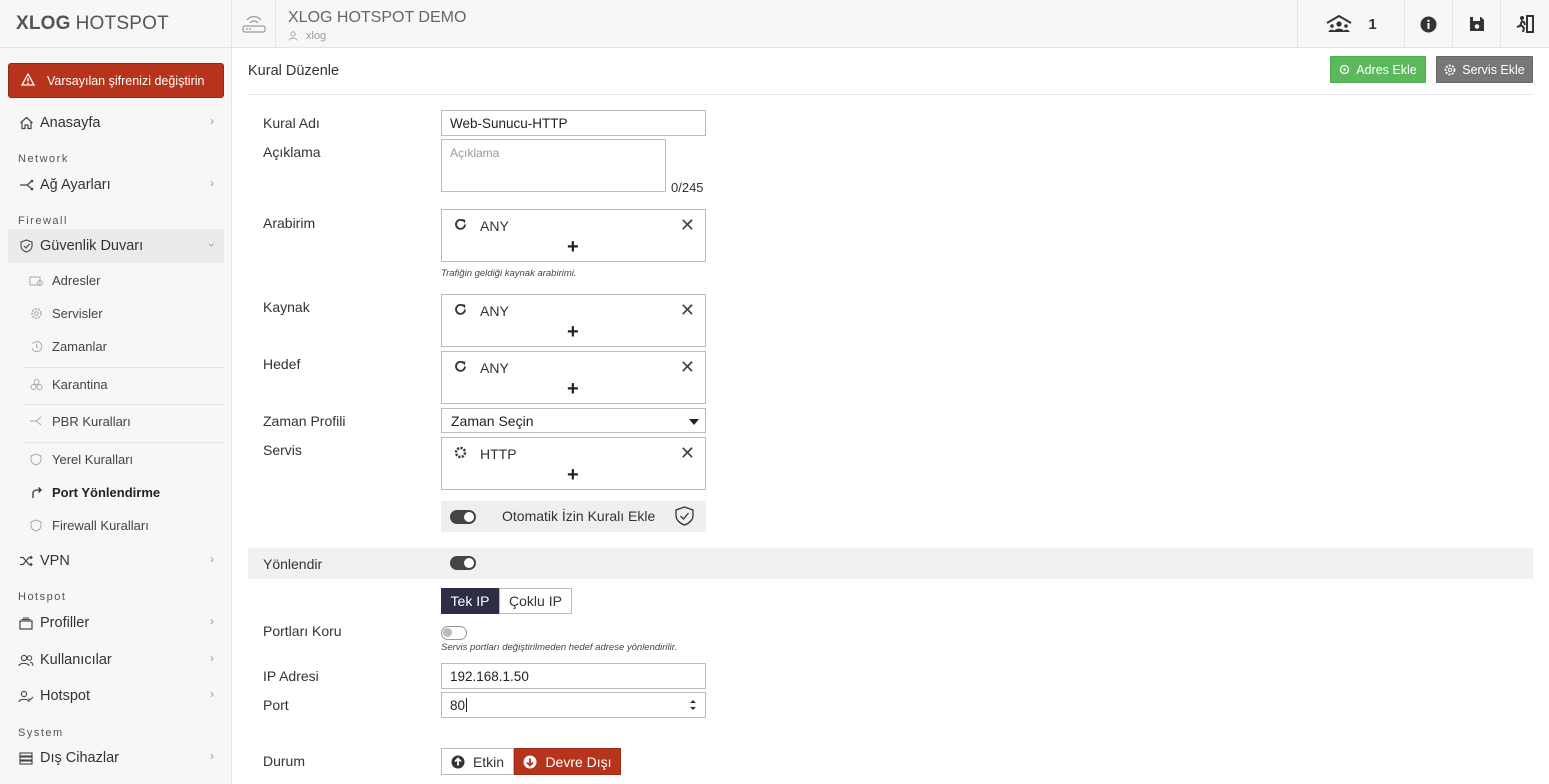 This screenshot has width=1549, height=784. Describe the element at coordinates (116, 123) in the screenshot. I see `sidebar-item-home: Anasayfa ›` at that location.